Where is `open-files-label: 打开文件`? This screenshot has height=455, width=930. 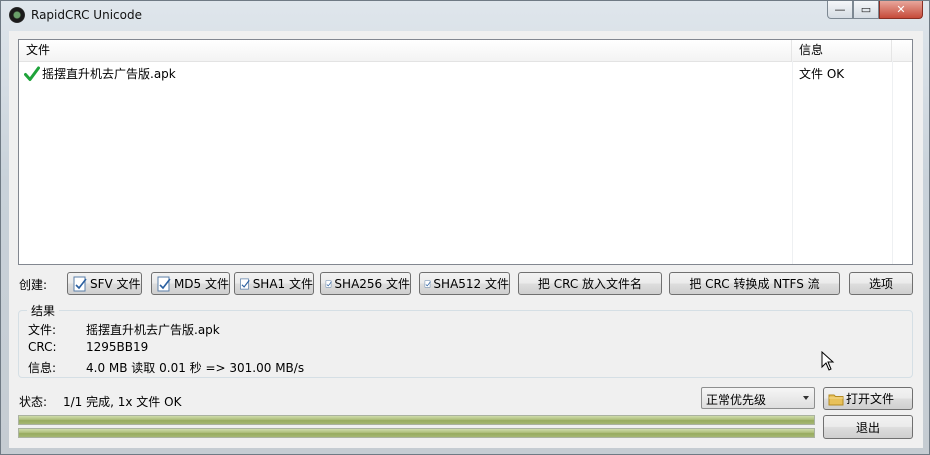
open-files-label: 打开文件 is located at coordinates (870, 399).